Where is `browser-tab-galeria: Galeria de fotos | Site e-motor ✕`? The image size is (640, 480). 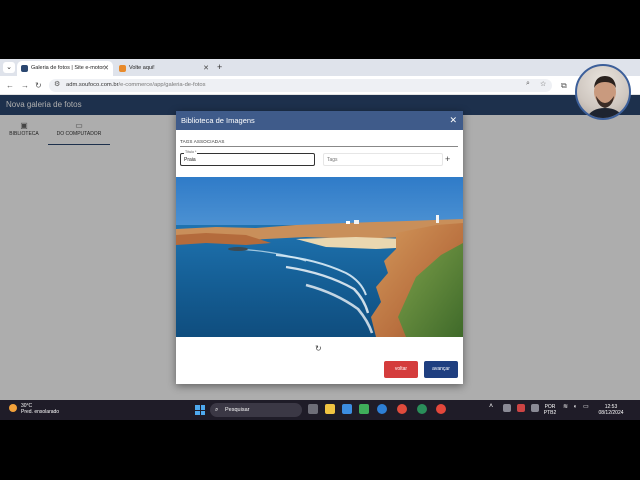
browser-tab-galeria: Galeria de fotos | Site e-motor ✕ is located at coordinates (65, 68).